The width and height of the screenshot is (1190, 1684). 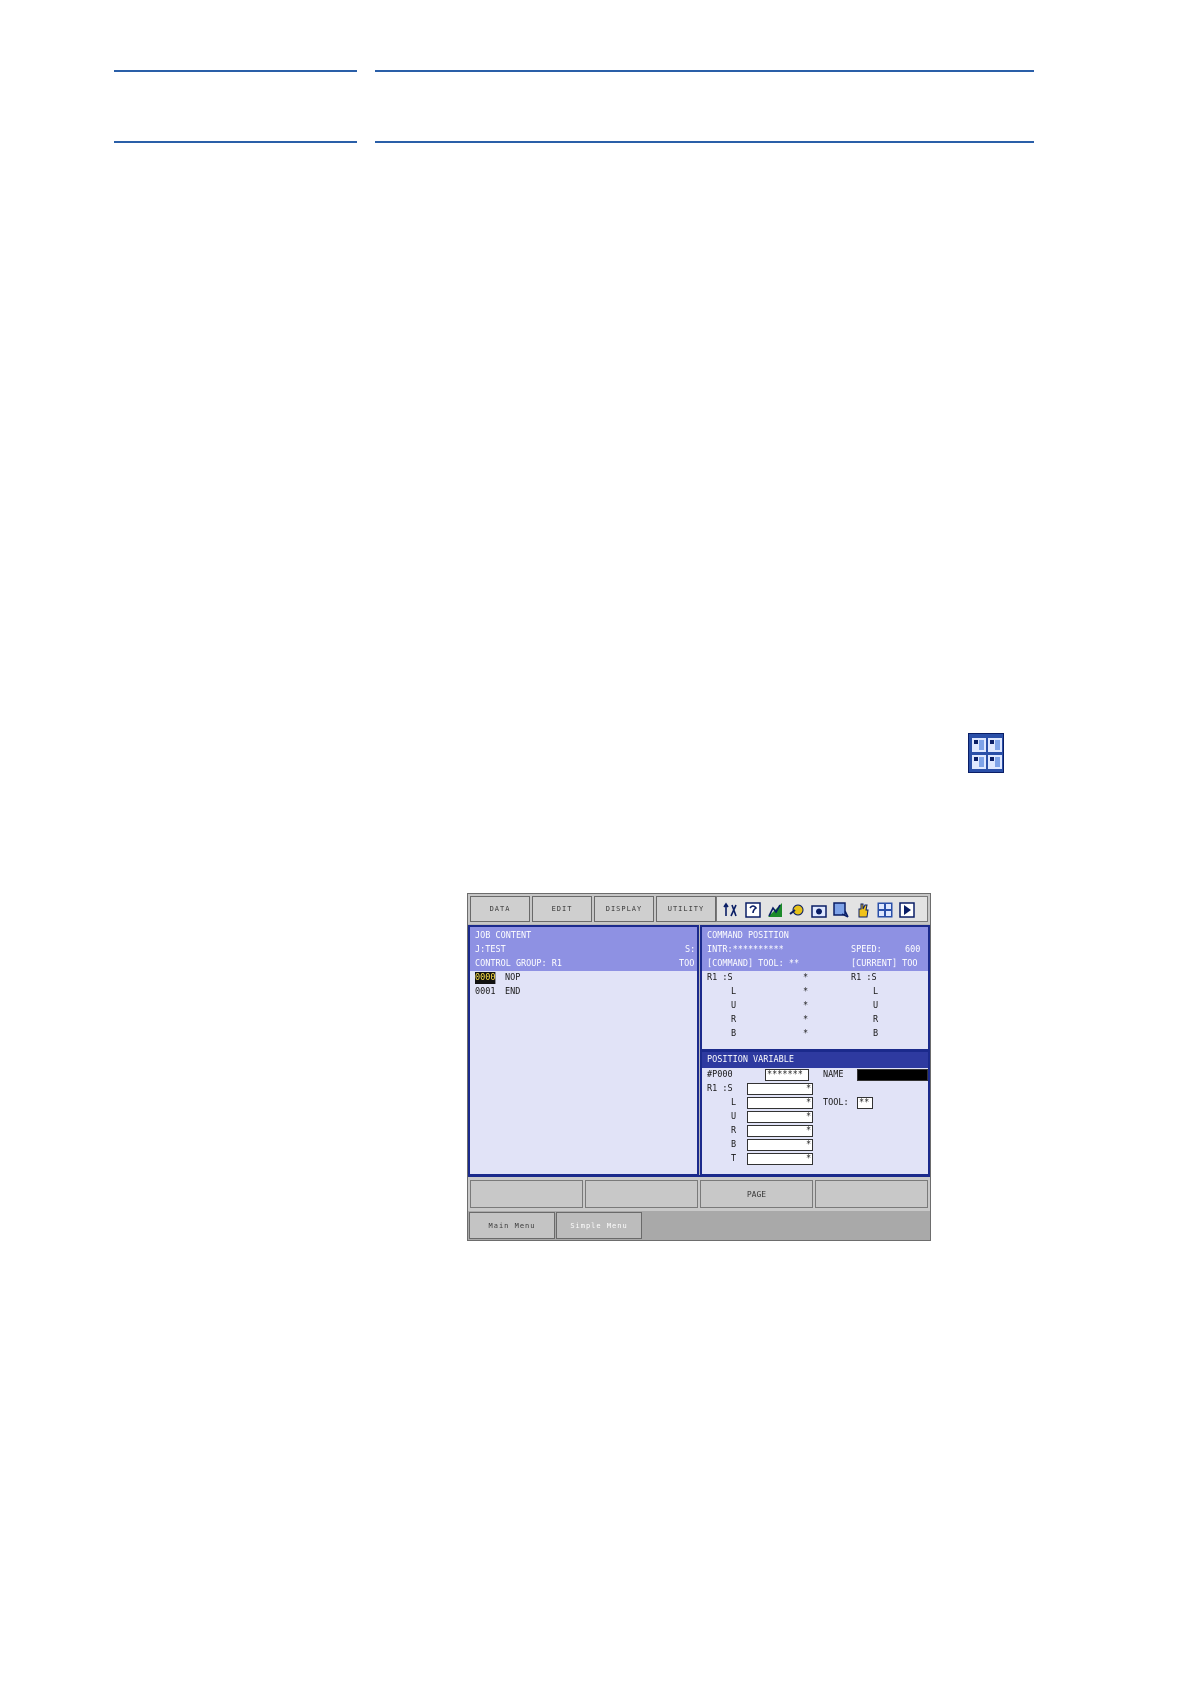 What do you see at coordinates (562, 909) in the screenshot?
I see `menu-edit: EDIT` at bounding box center [562, 909].